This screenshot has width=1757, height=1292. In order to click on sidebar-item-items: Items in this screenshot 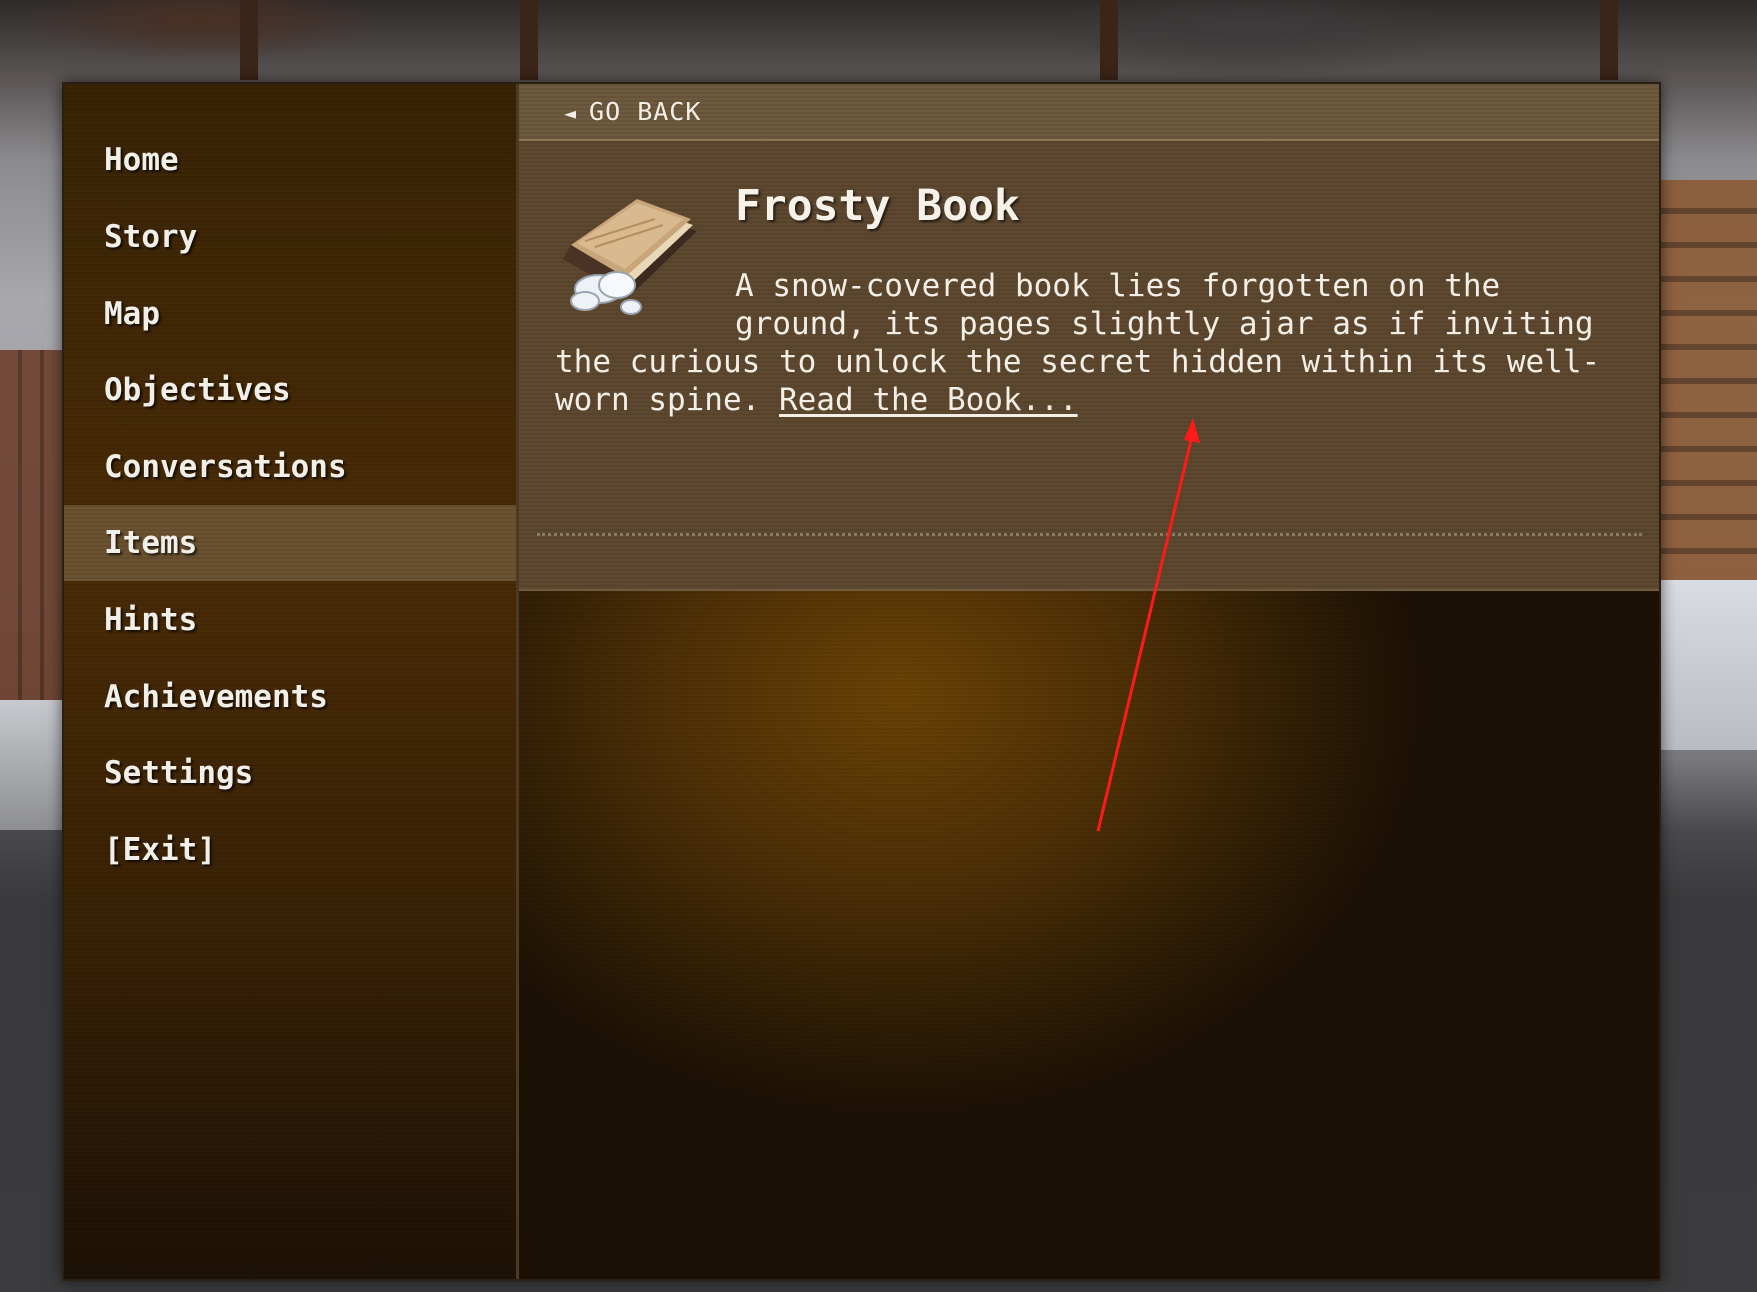, I will do `click(290, 543)`.